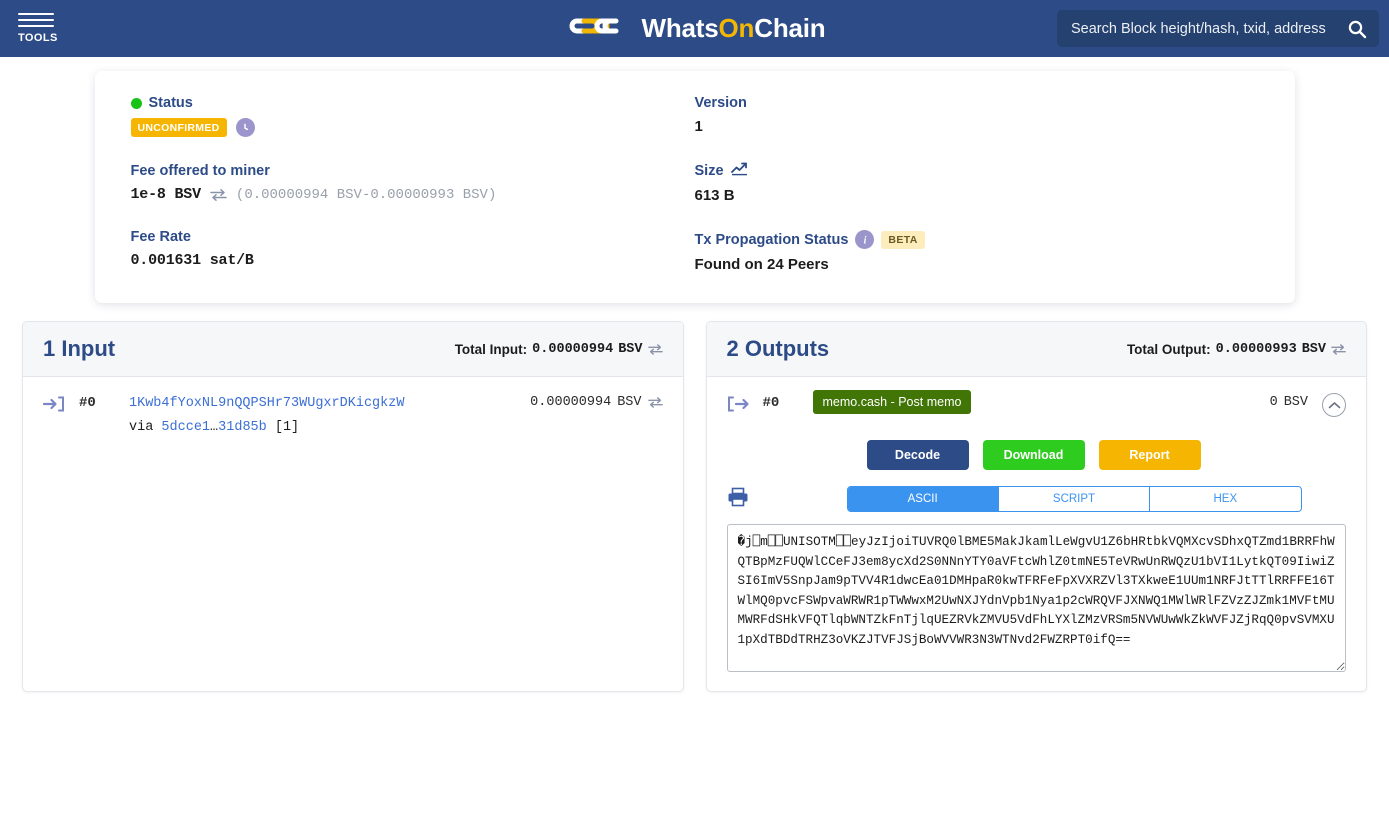  I want to click on chart-icon, so click(739, 170).